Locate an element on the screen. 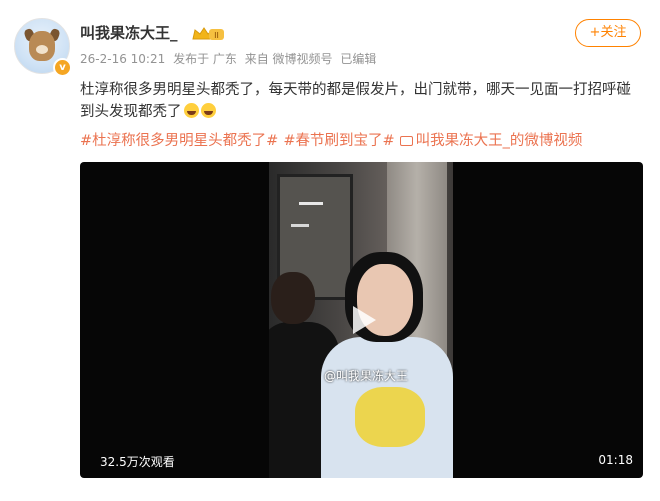 The height and width of the screenshot is (501, 660). topic-link: #春节刷到宝了# is located at coordinates (338, 141).